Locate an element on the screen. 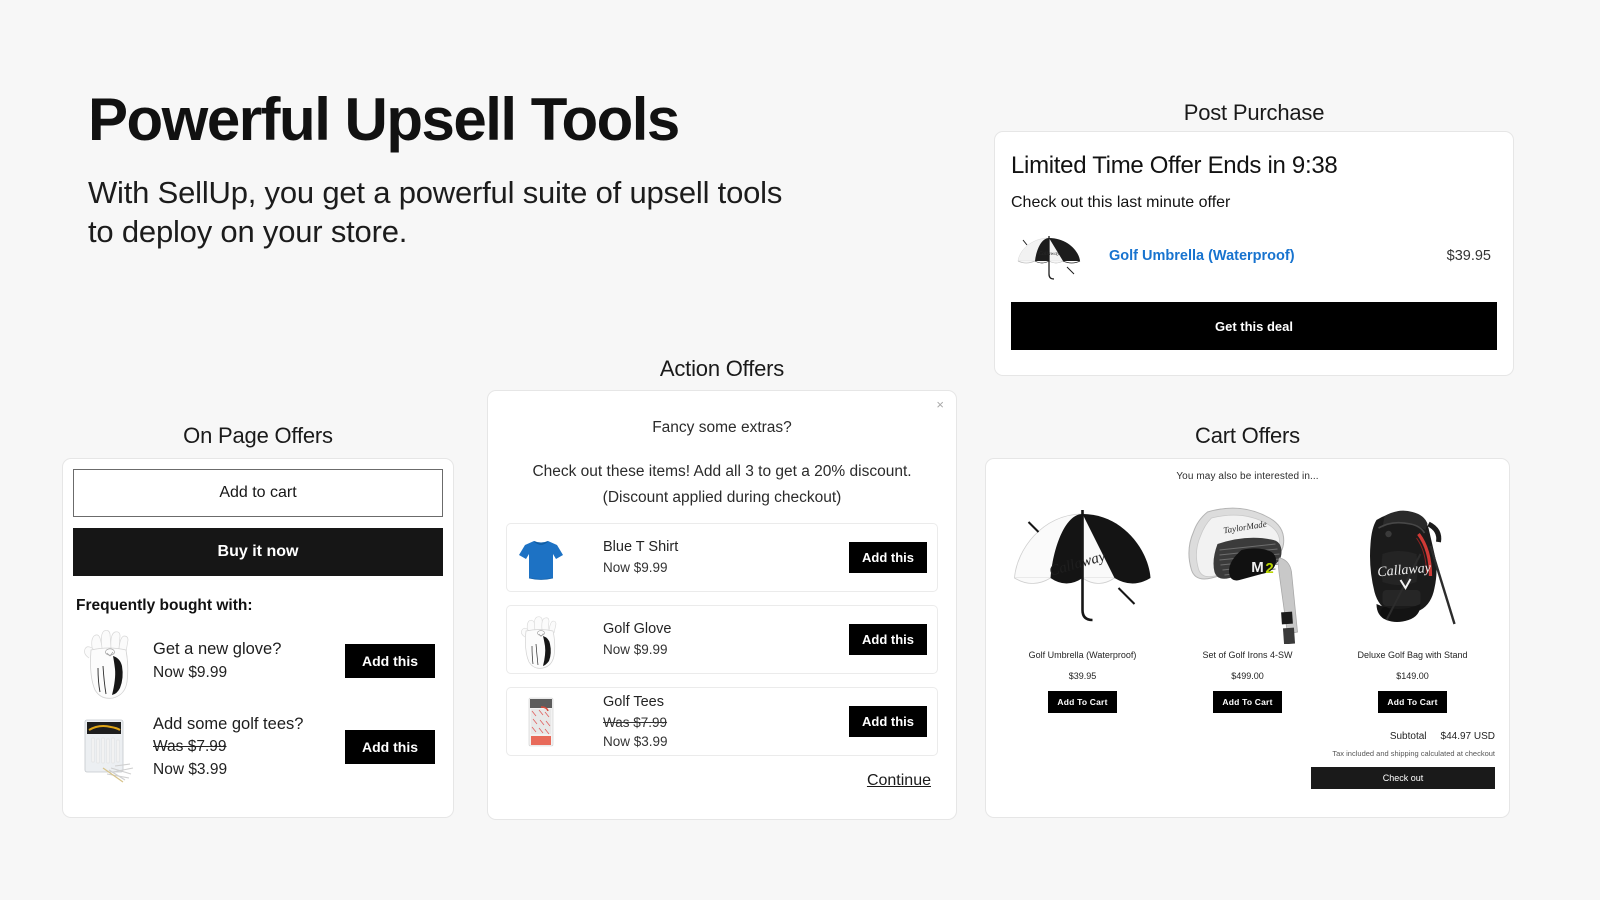 The image size is (1600, 900). item-name: Golf Umbrella (Waterproof) is located at coordinates (1082, 655).